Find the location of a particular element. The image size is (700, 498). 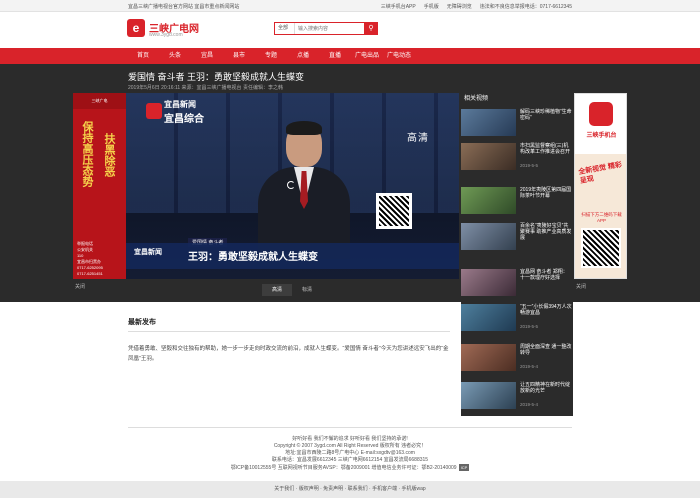

right-ad-name: 三峡手机台 is located at coordinates (601, 136).